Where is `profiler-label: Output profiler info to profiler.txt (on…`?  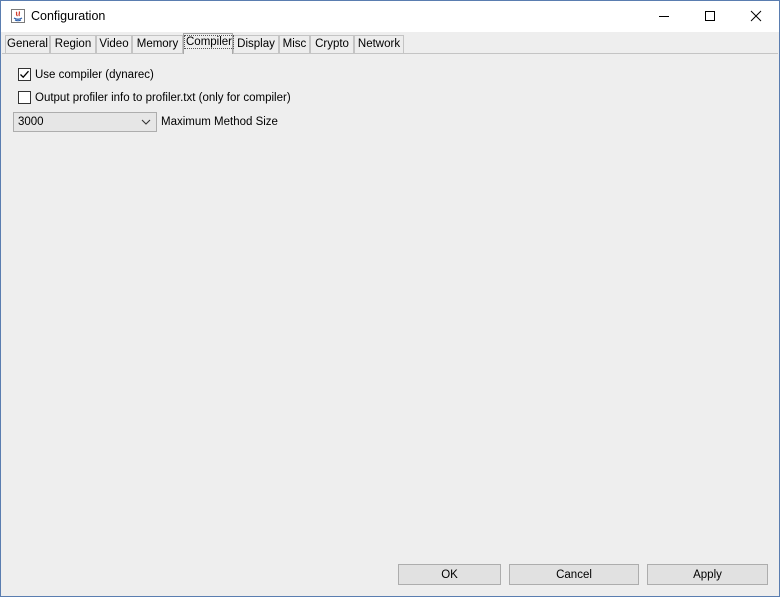 profiler-label: Output profiler info to profiler.txt (on… is located at coordinates (163, 97).